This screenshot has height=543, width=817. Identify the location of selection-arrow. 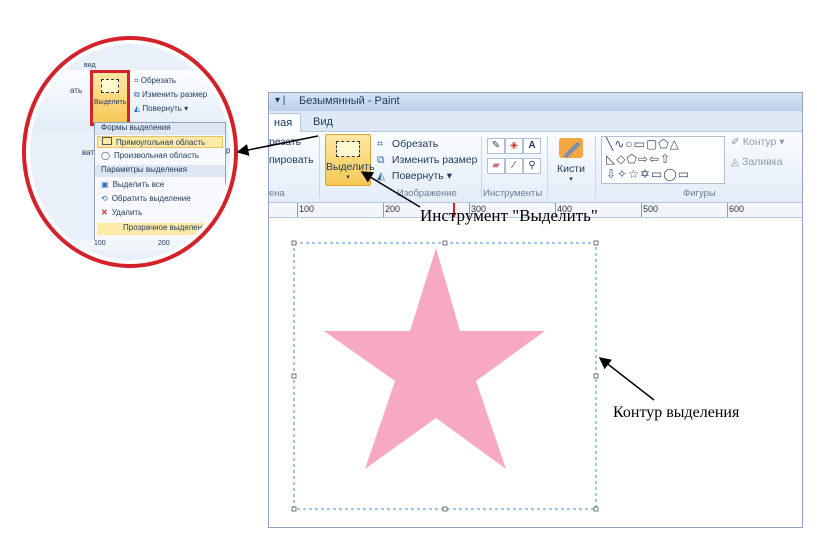
(626, 379).